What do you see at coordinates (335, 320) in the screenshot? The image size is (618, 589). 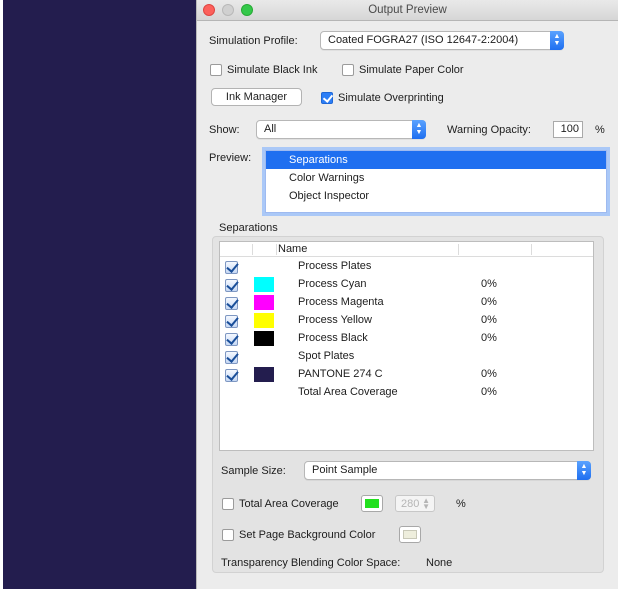 I see `row-name: Process Yellow` at bounding box center [335, 320].